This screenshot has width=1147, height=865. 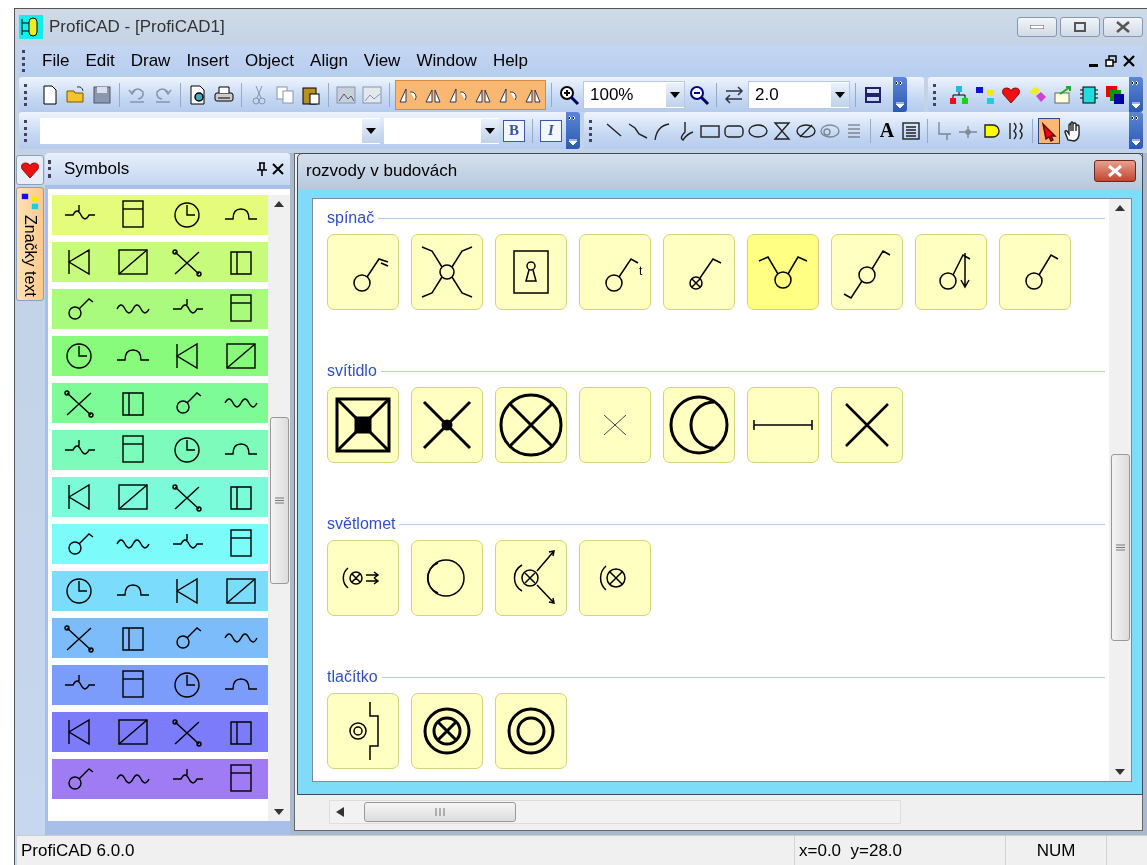 What do you see at coordinates (634, 94) in the screenshot?
I see `zoom-dropdown: 100%` at bounding box center [634, 94].